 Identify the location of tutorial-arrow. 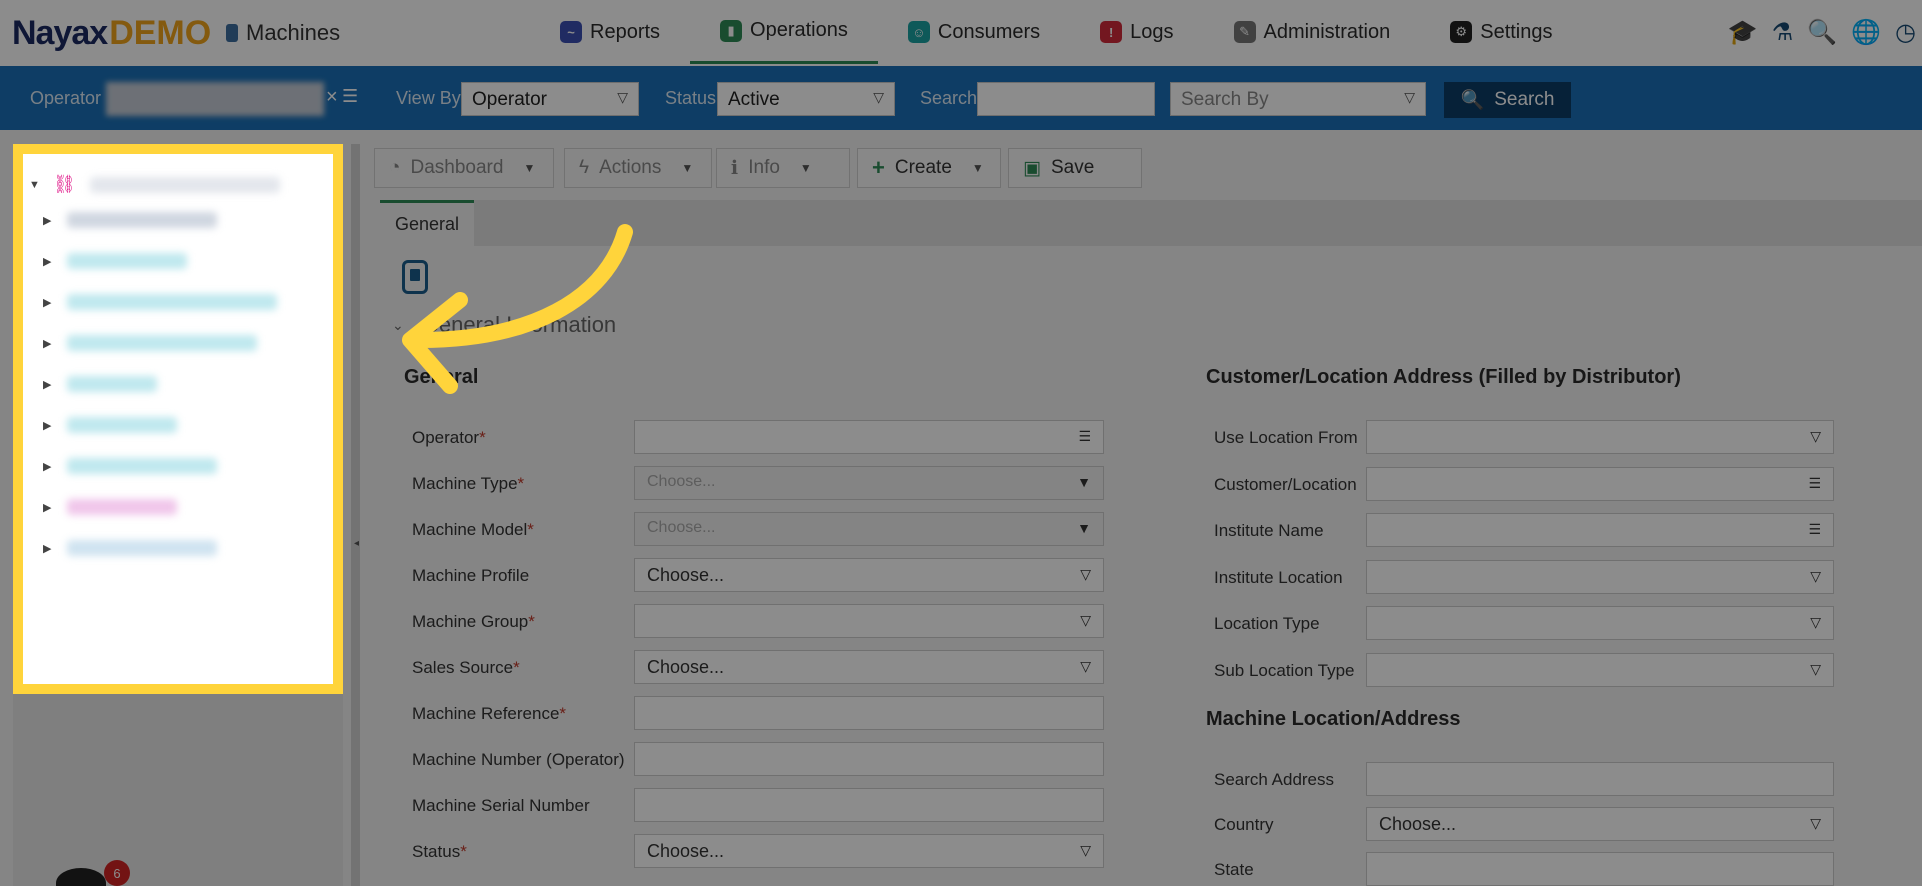
(517, 309).